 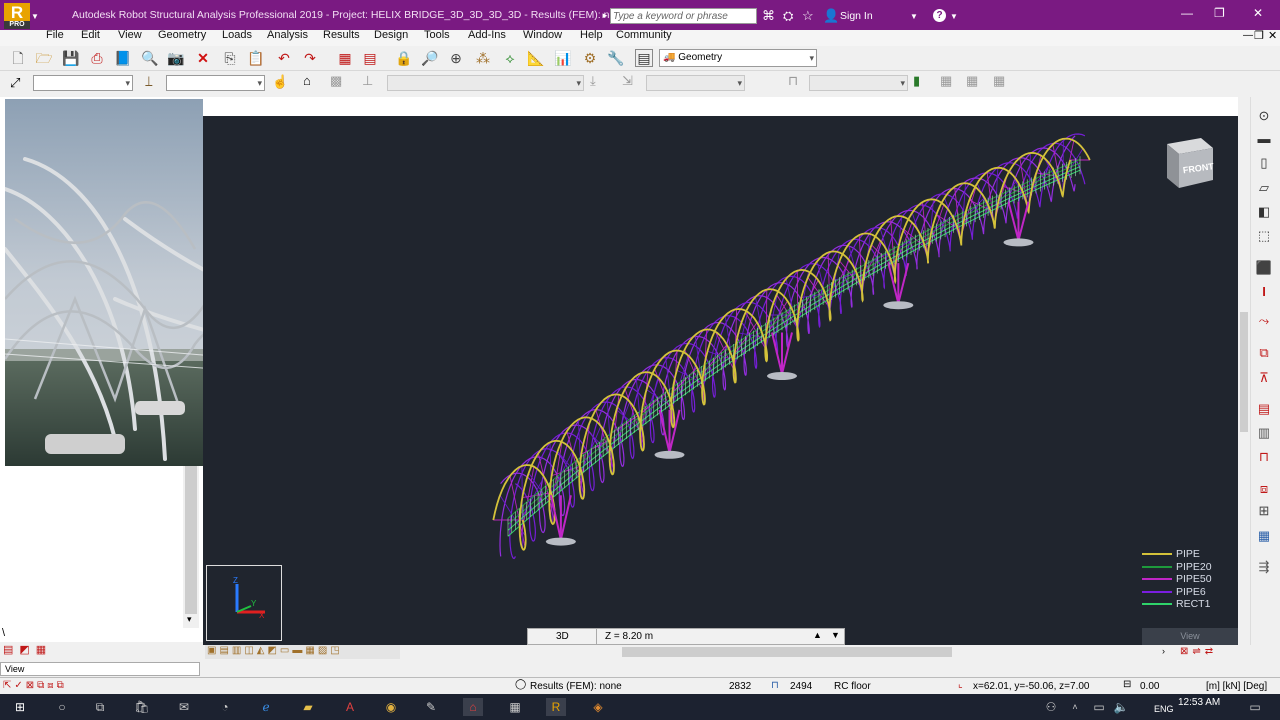 I want to click on paint-icon: ◈, so click(x=598, y=707).